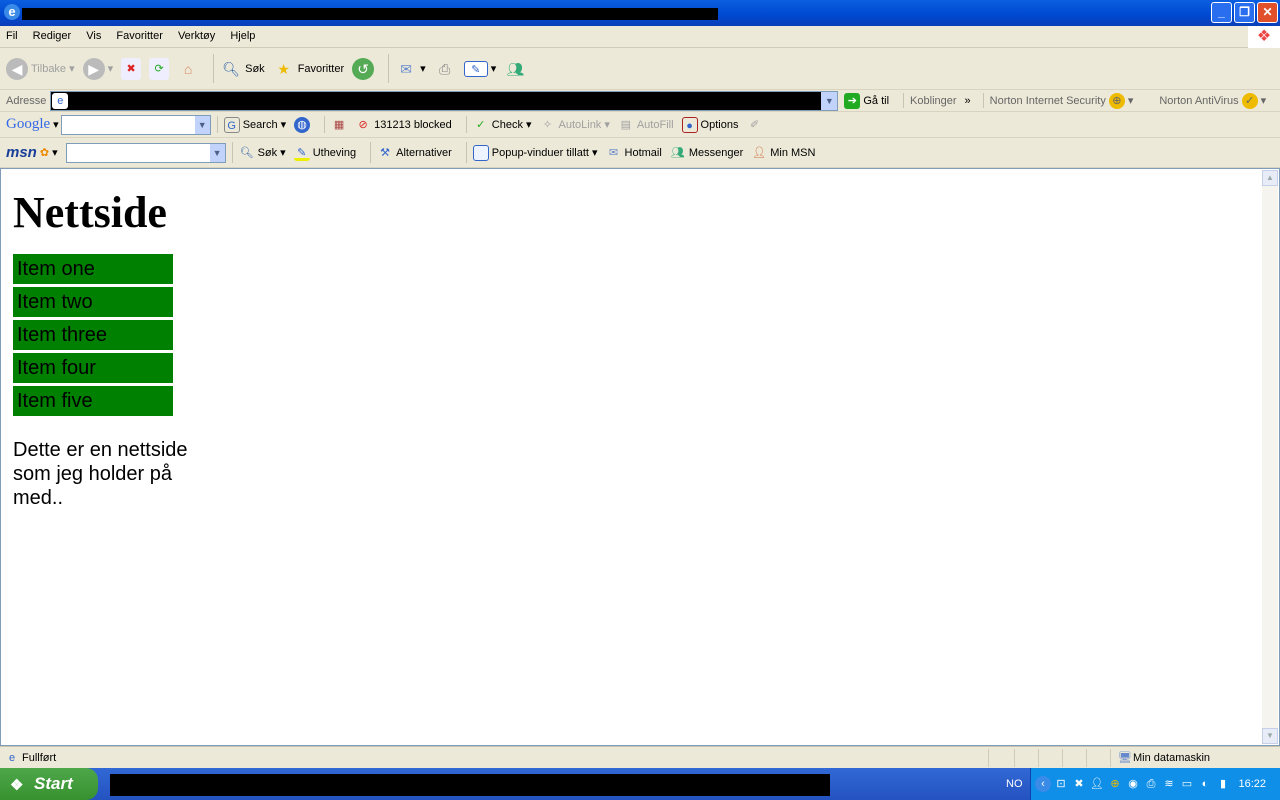 Image resolution: width=1280 pixels, height=800 pixels. I want to click on pagerank-icon: ▦, so click(339, 124).